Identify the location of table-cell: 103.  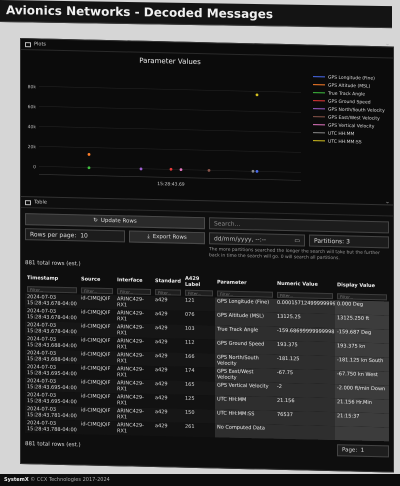
(199, 332).